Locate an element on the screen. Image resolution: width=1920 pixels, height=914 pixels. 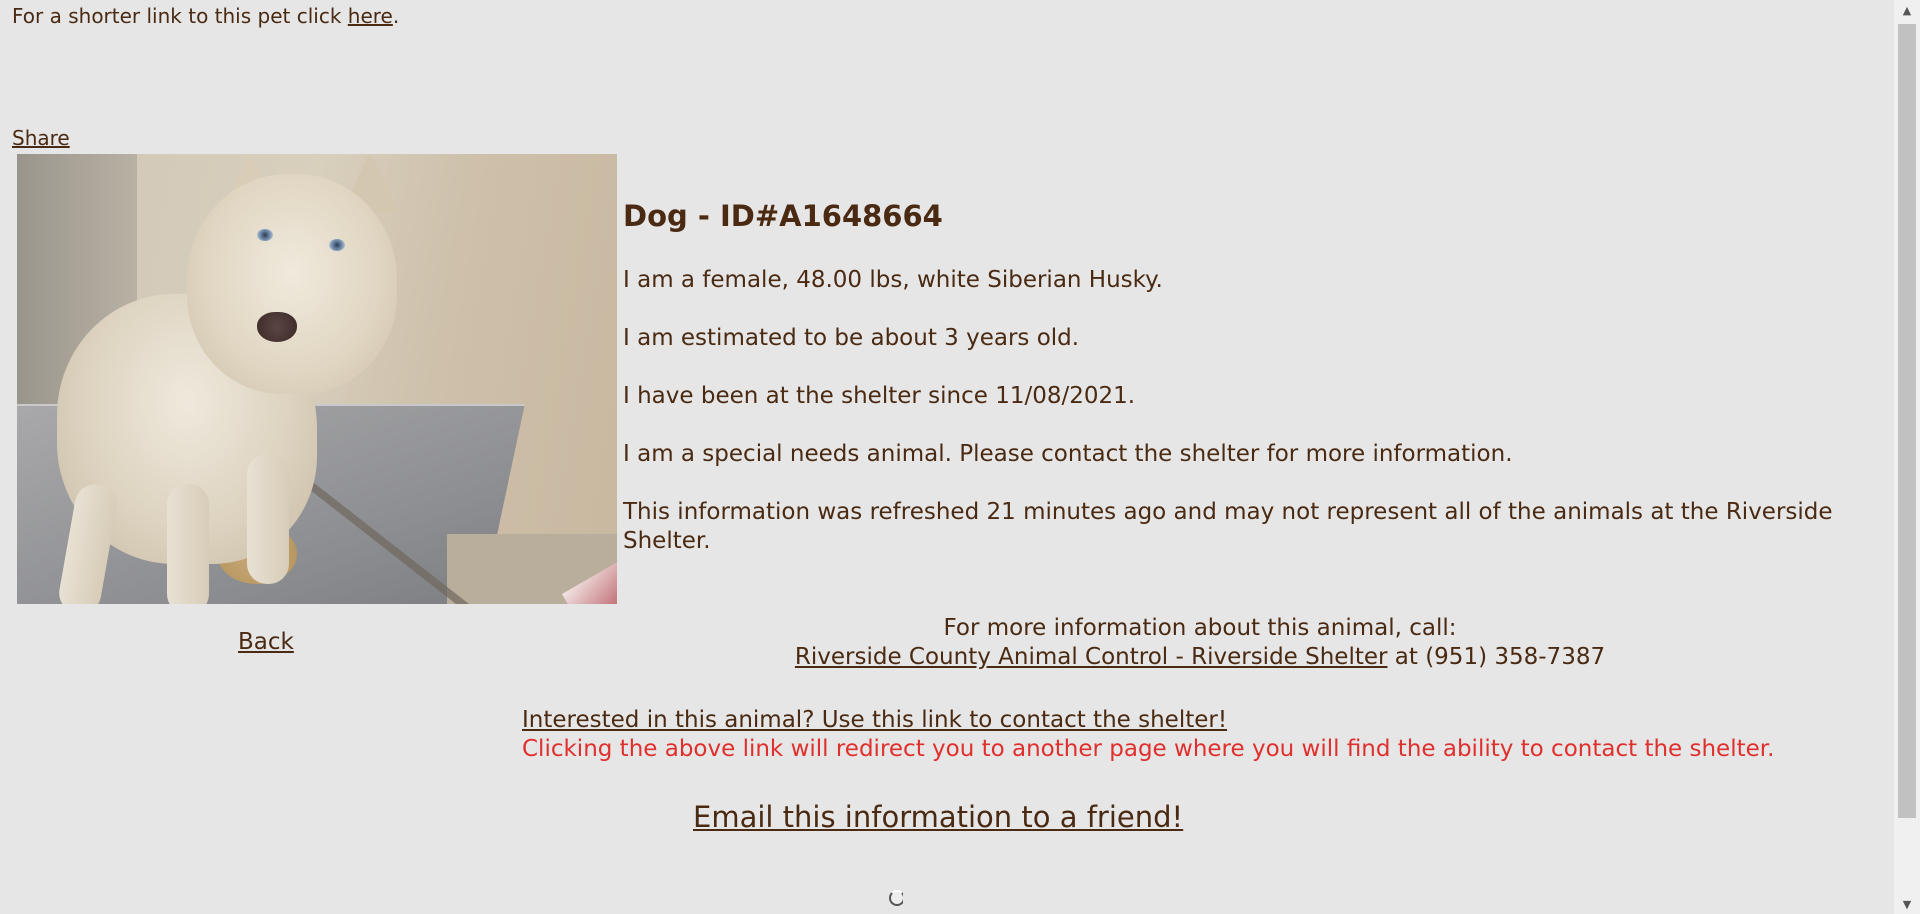
animal-title: Dog - ID#A1648664 is located at coordinates (783, 216).